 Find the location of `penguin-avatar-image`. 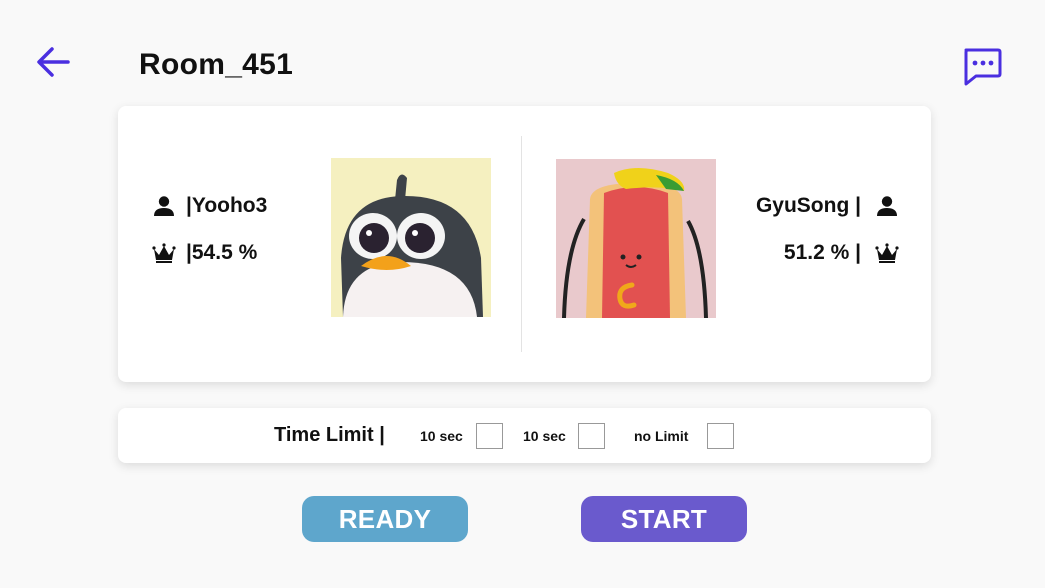

penguin-avatar-image is located at coordinates (411, 237).